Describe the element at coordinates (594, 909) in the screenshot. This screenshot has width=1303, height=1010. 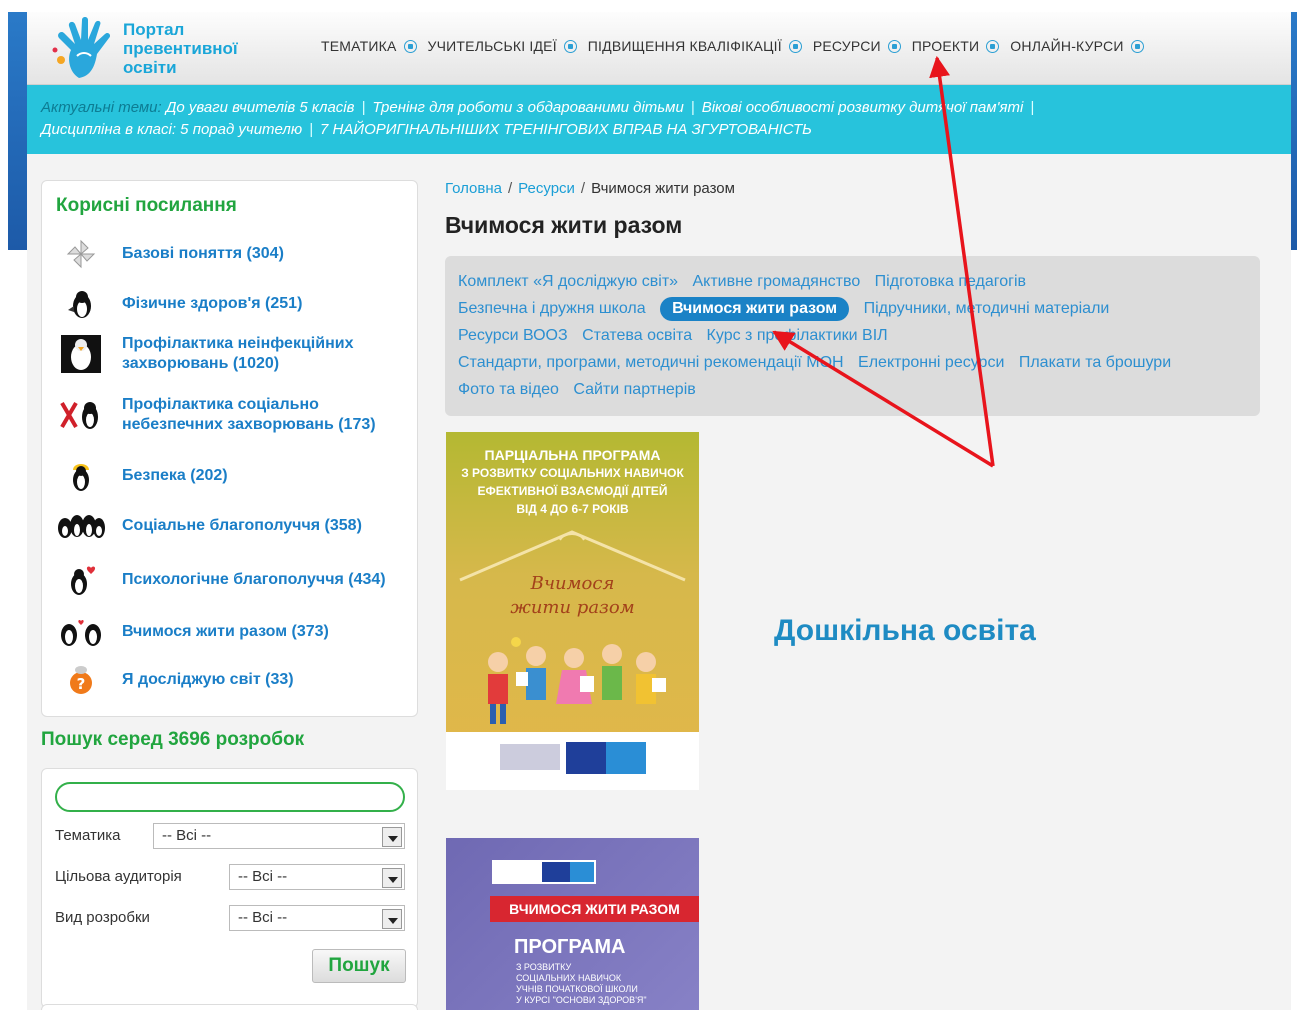
I see `cover-title-band: ВЧИМОСЯ ЖИТИ РАЗОМ` at that location.